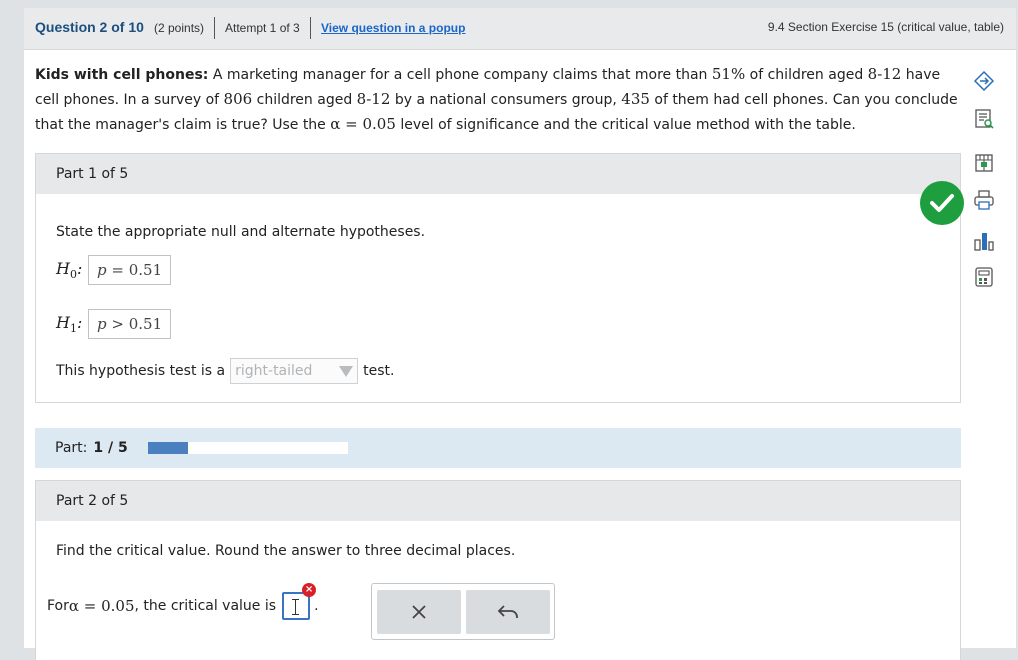  What do you see at coordinates (984, 119) in the screenshot?
I see `document-search-icon` at bounding box center [984, 119].